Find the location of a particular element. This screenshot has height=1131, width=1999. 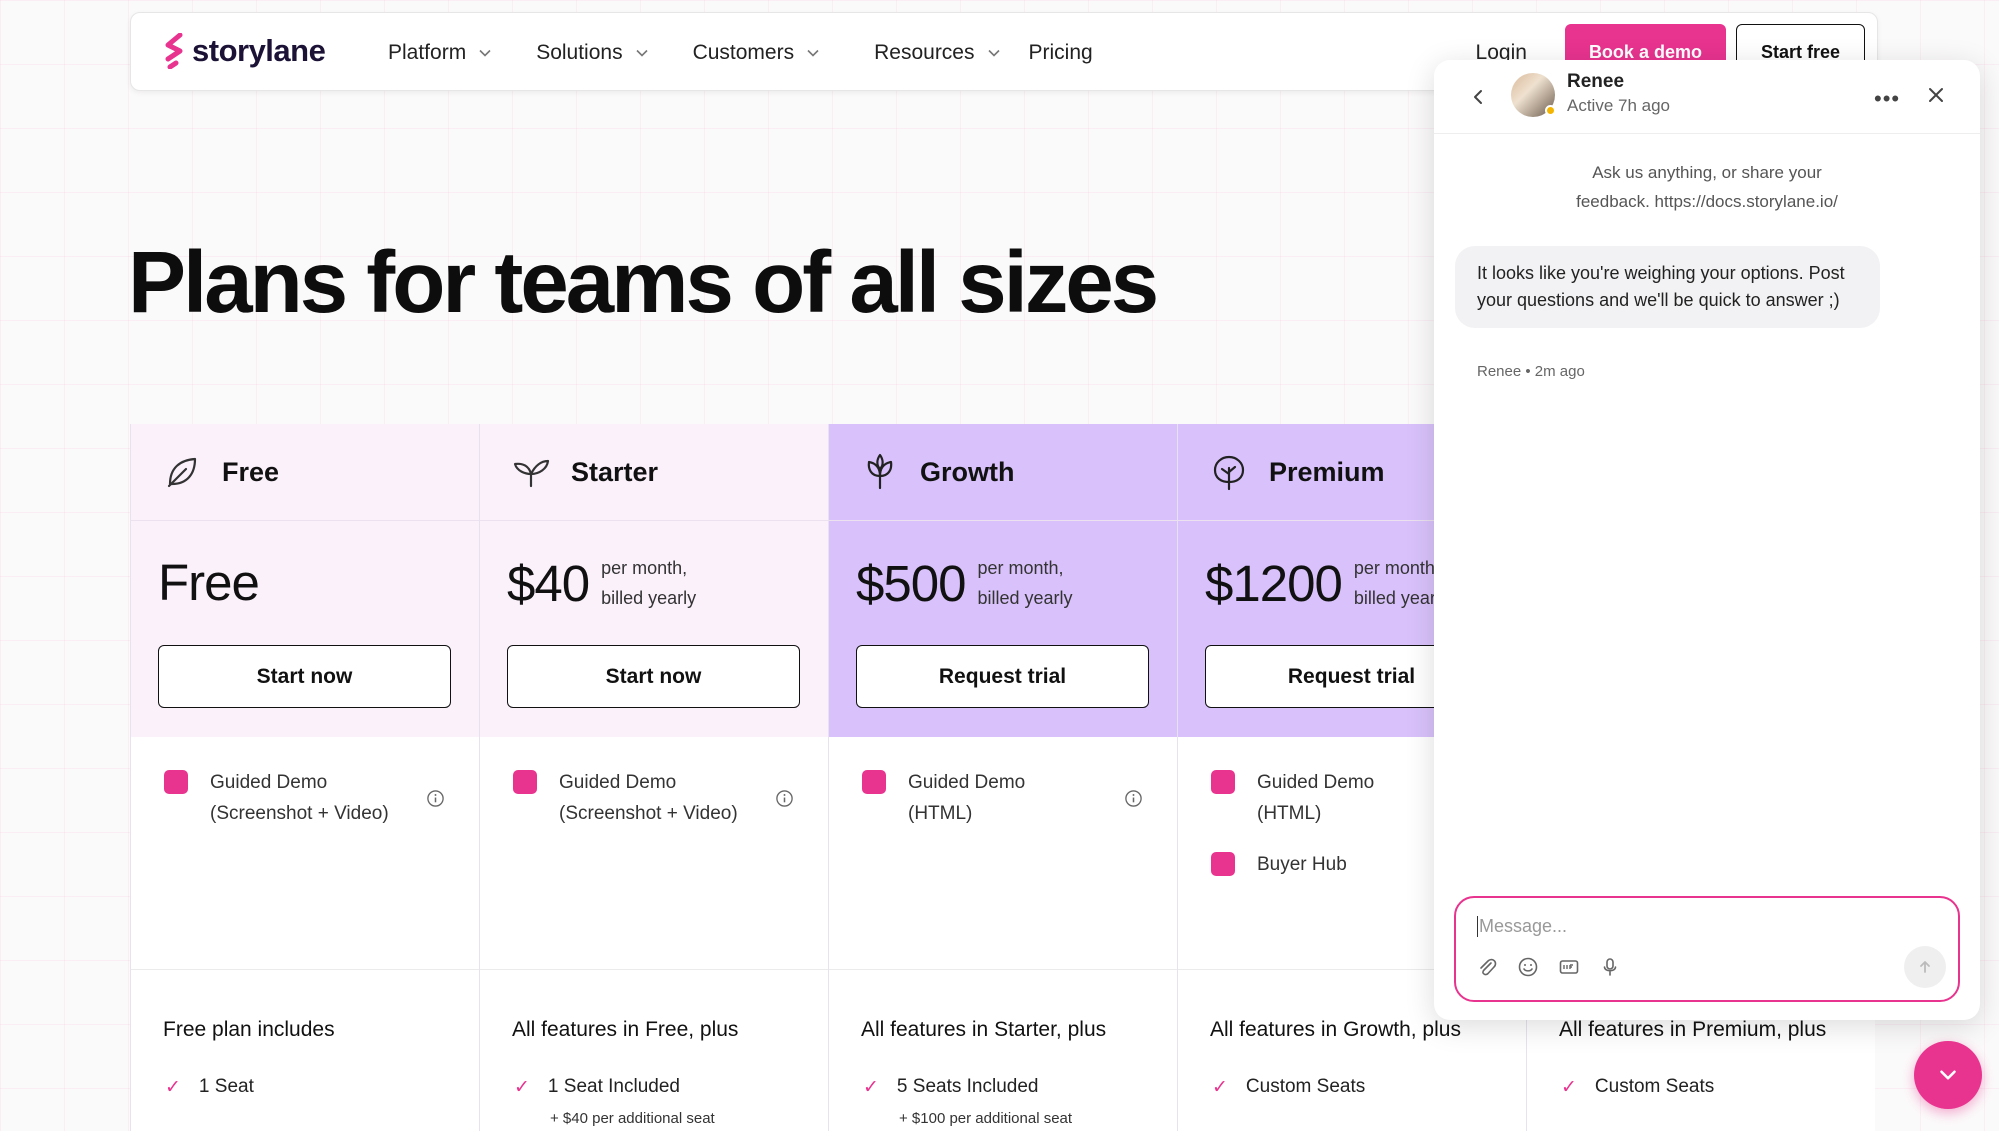

chat-agent-name: Renee is located at coordinates (1596, 81).